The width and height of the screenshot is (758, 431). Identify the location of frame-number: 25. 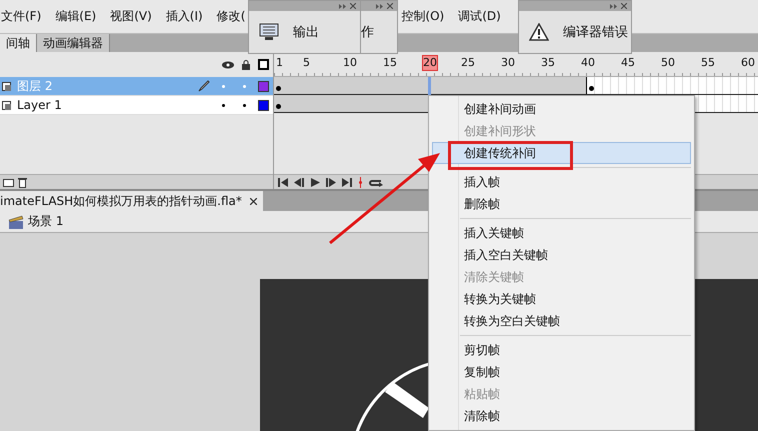
(470, 63).